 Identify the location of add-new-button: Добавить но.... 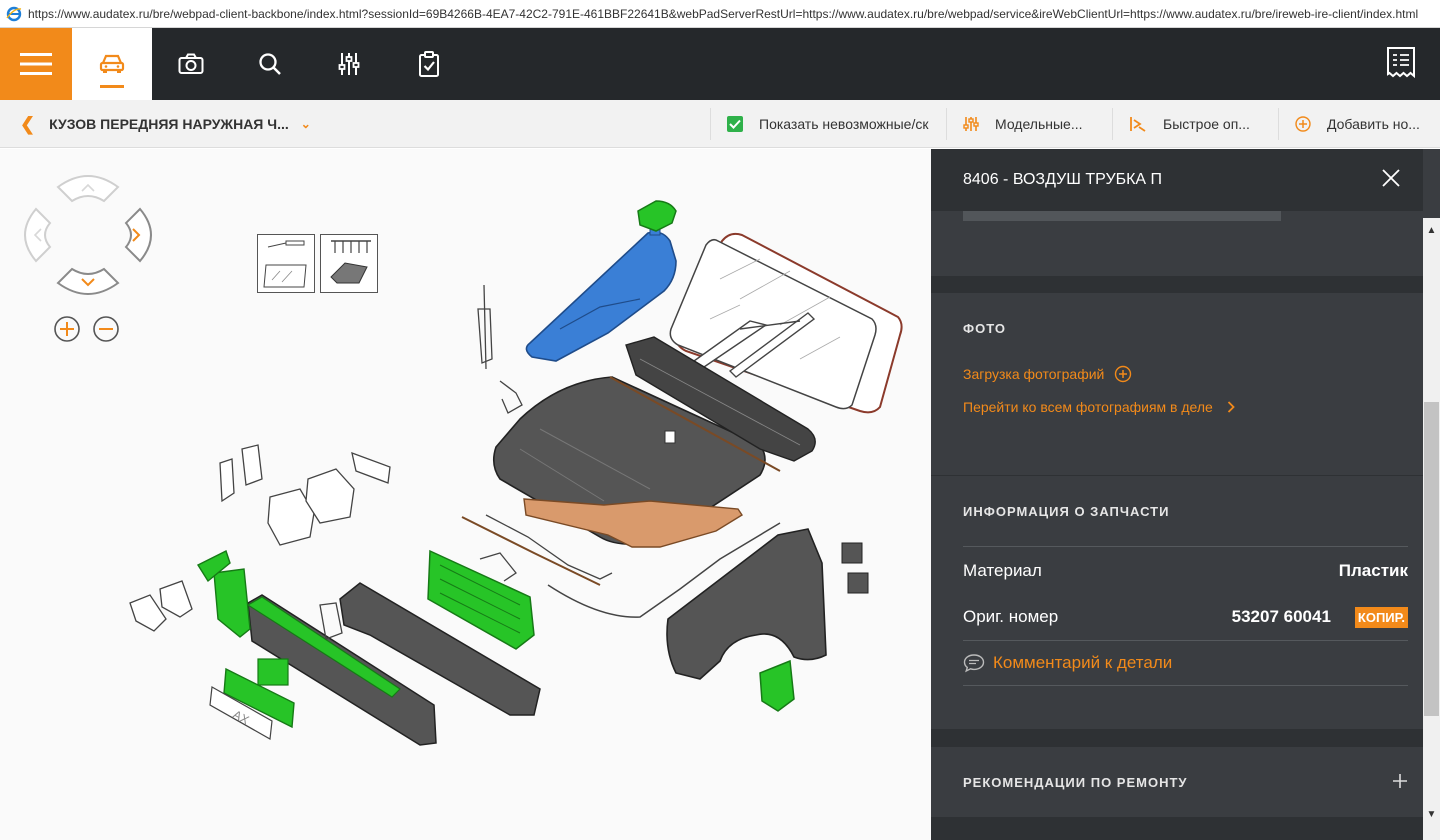
(1359, 124).